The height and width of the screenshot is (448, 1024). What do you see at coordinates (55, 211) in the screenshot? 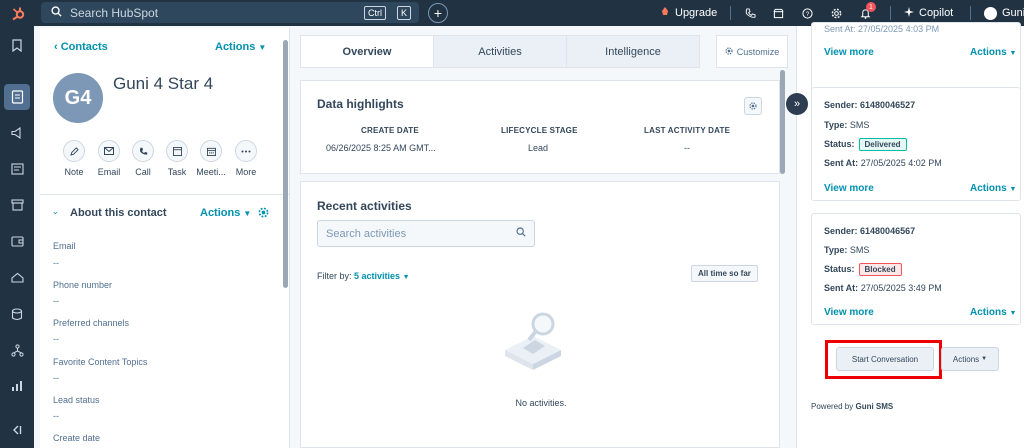
I see `chevron-down-icon: ⌄` at bounding box center [55, 211].